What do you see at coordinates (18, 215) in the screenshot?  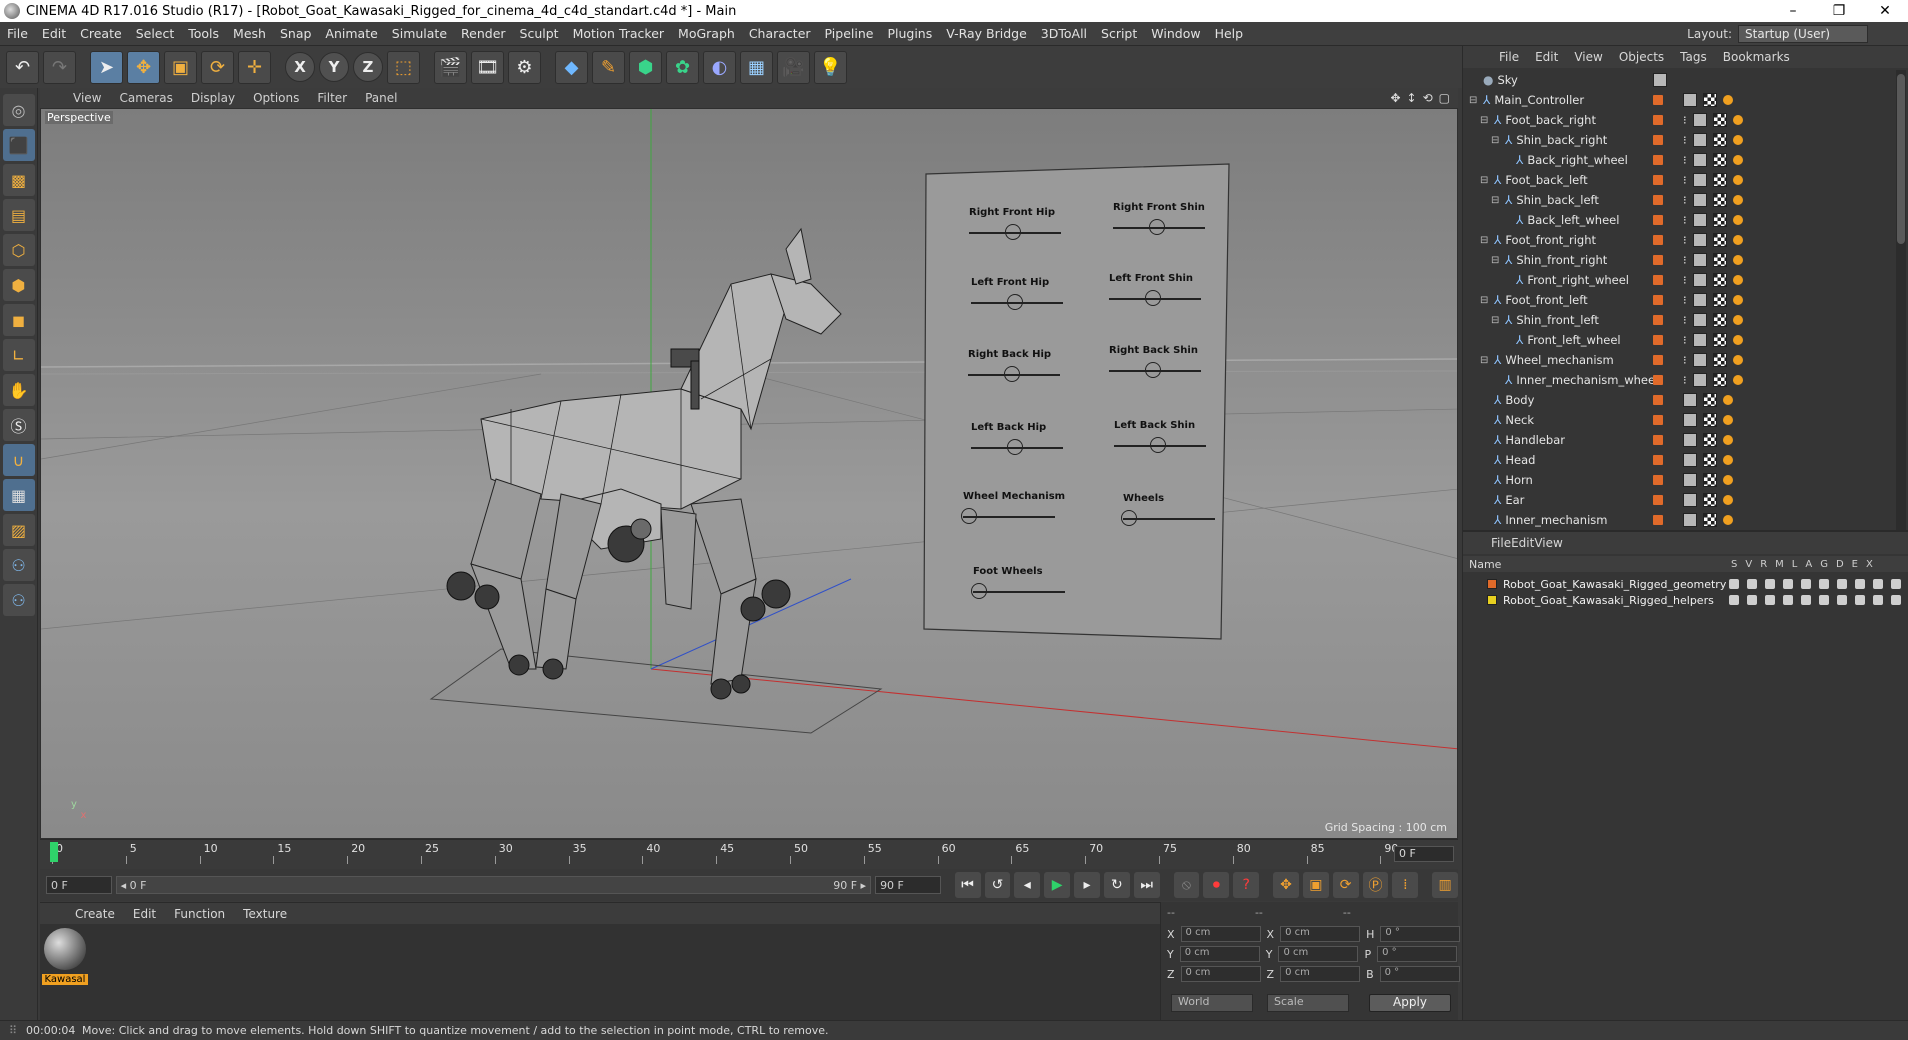 I see `workplane-icon: ▤` at bounding box center [18, 215].